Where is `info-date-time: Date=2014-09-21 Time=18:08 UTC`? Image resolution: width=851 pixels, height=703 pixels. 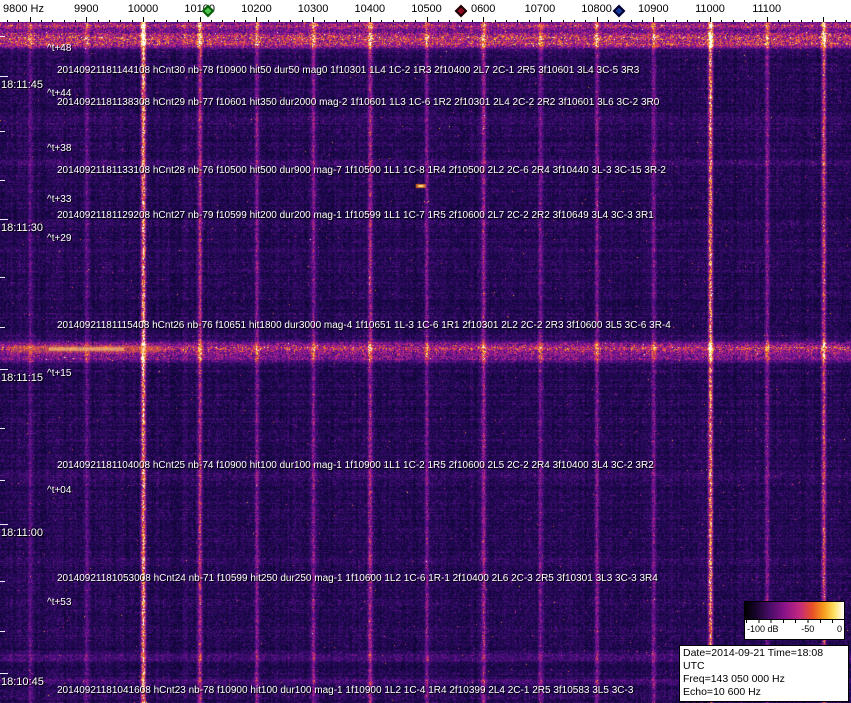
info-date-time: Date=2014-09-21 Time=18:08 UTC is located at coordinates (753, 659).